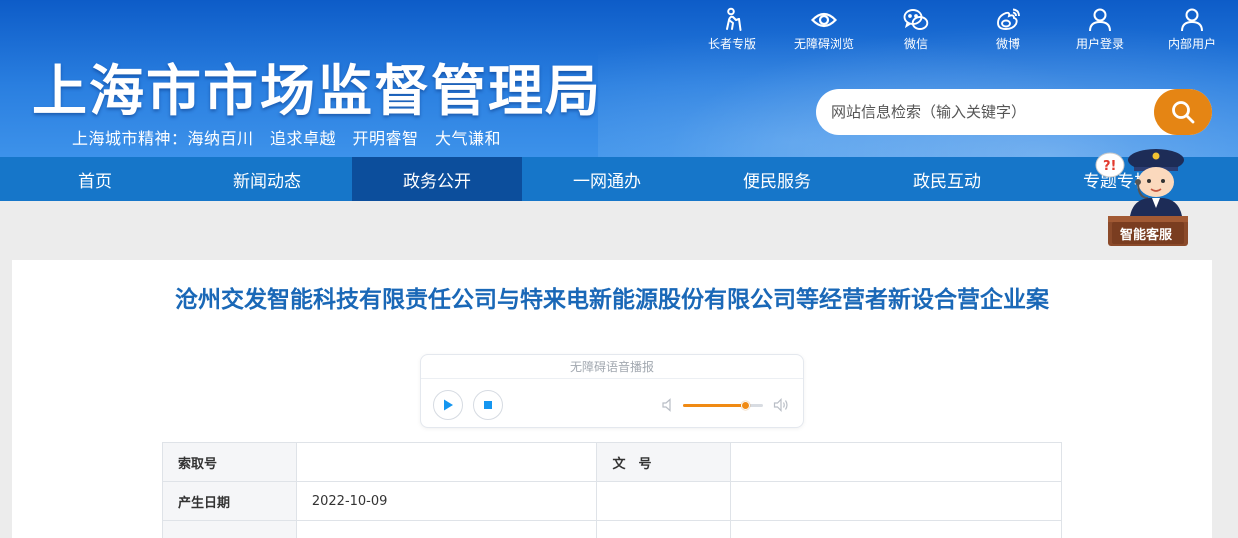 The height and width of the screenshot is (538, 1238). I want to click on volume-low-icon, so click(669, 405).